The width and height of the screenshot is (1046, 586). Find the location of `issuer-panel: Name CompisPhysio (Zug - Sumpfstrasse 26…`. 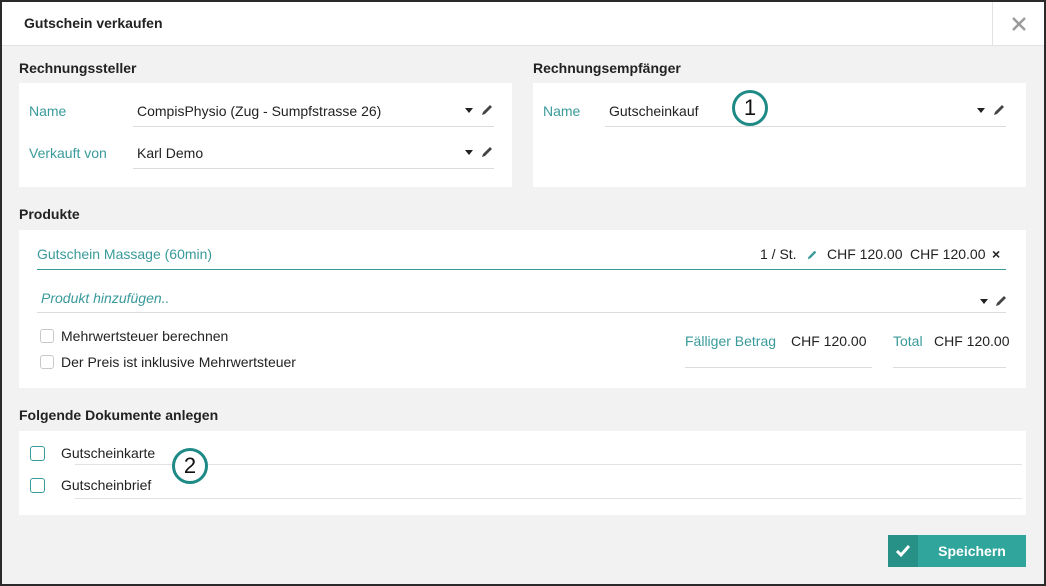

issuer-panel: Name CompisPhysio (Zug - Sumpfstrasse 26… is located at coordinates (265, 135).